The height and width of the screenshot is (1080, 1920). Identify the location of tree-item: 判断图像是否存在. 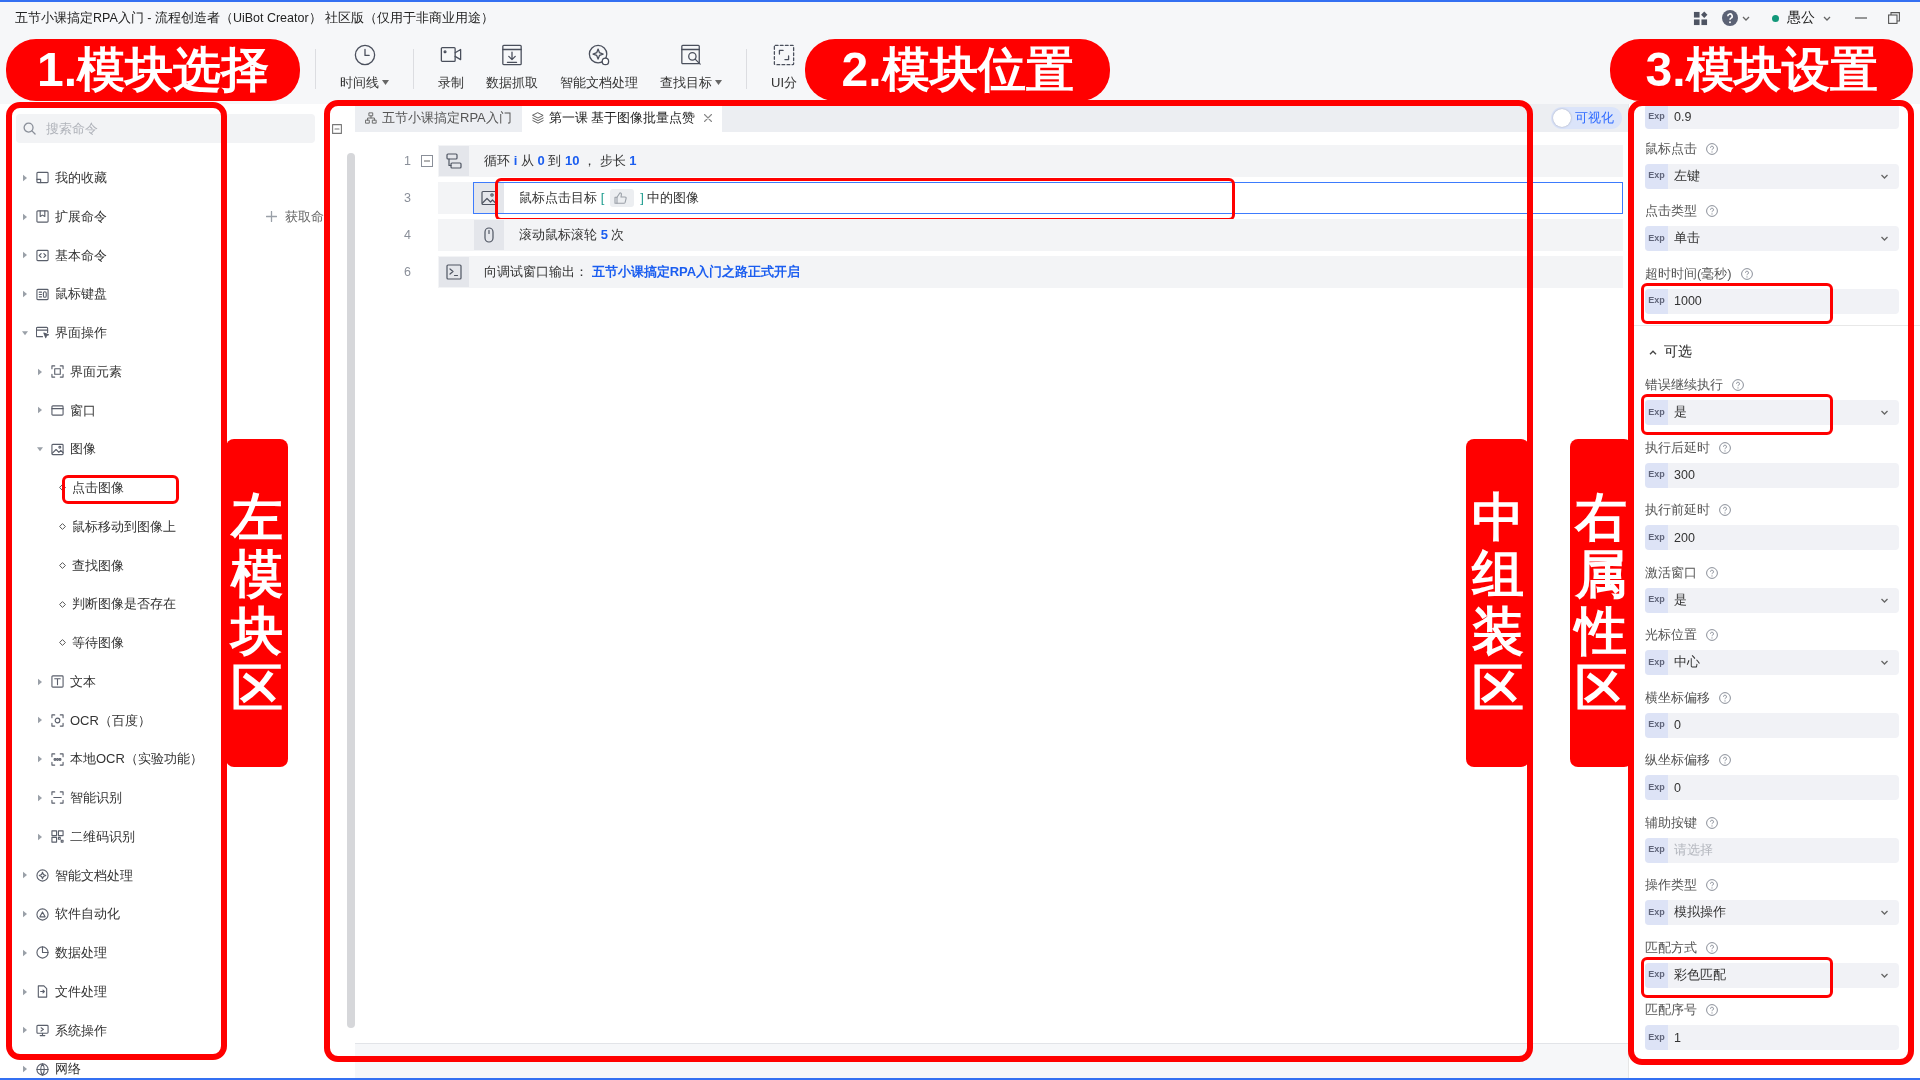
(117, 604).